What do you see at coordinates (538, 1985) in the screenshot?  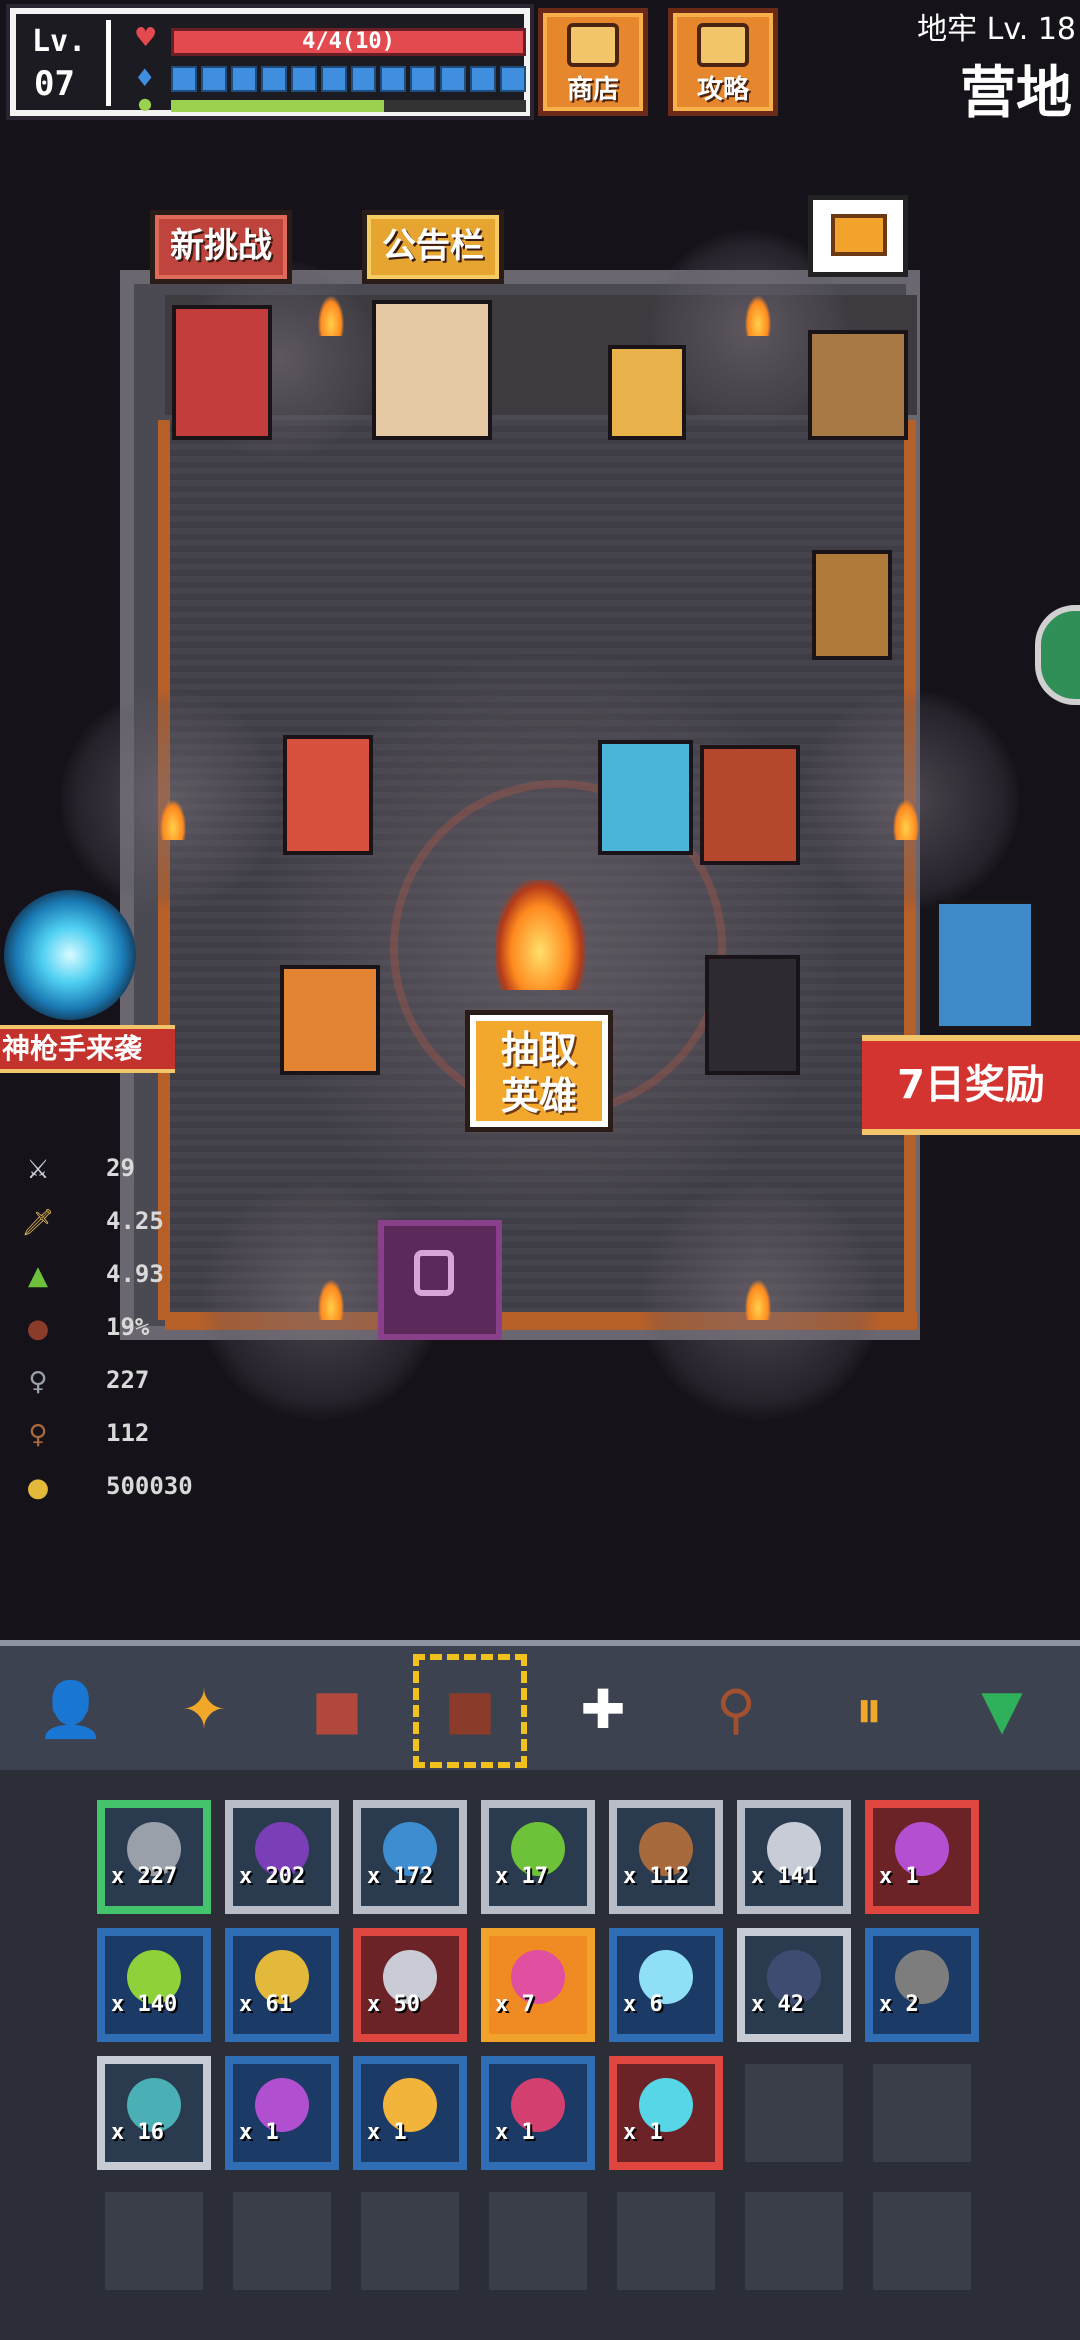 I see `inventory-slot-pink-rune: x 7` at bounding box center [538, 1985].